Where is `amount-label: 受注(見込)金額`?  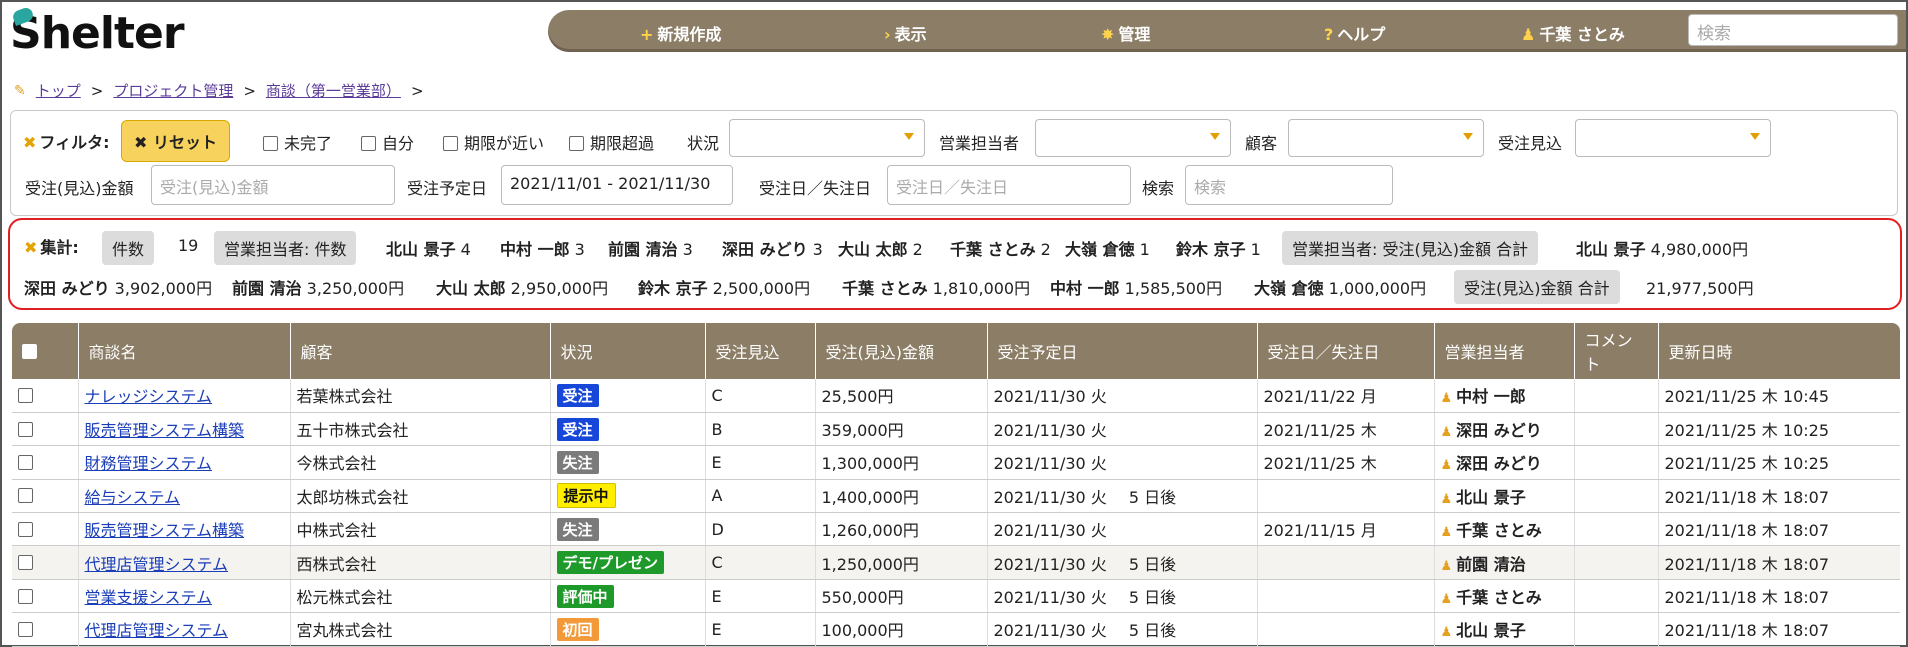
amount-label: 受注(見込)金額 is located at coordinates (79, 188).